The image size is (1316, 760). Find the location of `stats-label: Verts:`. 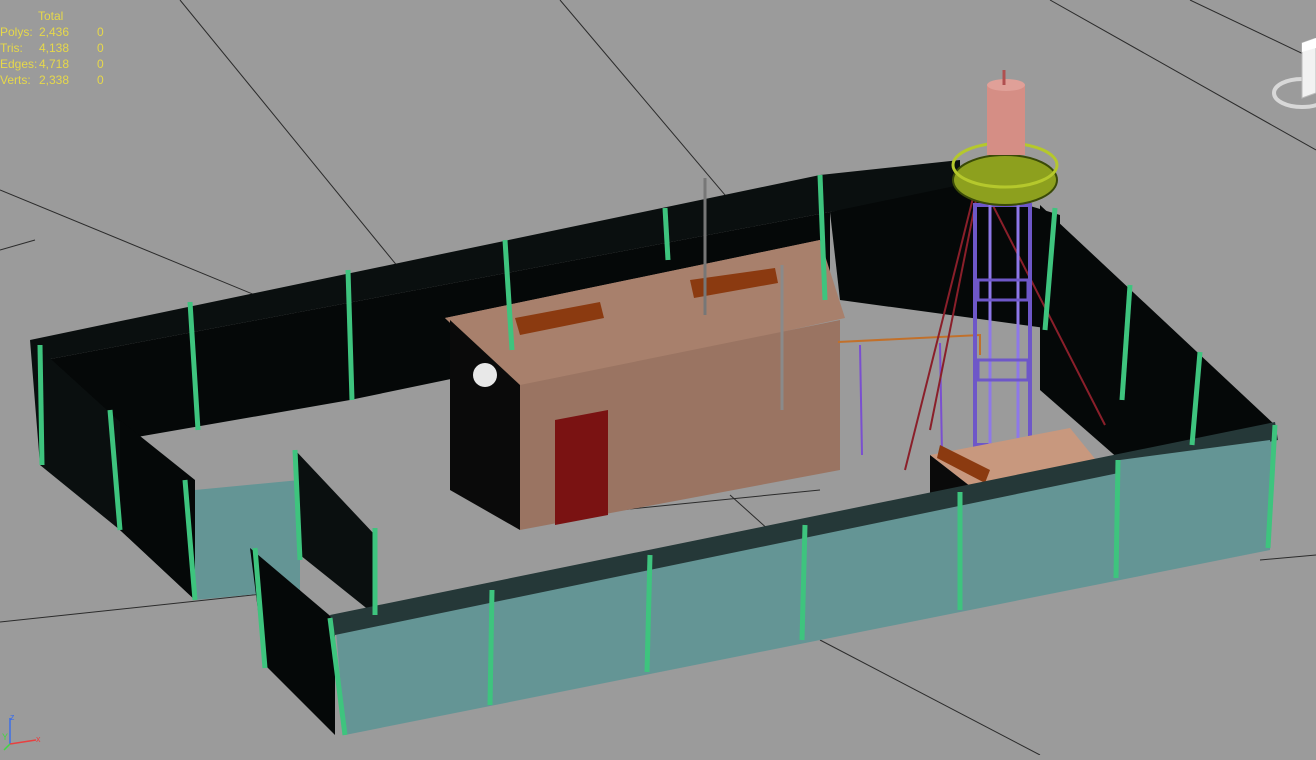

stats-label: Verts: is located at coordinates (15, 80).